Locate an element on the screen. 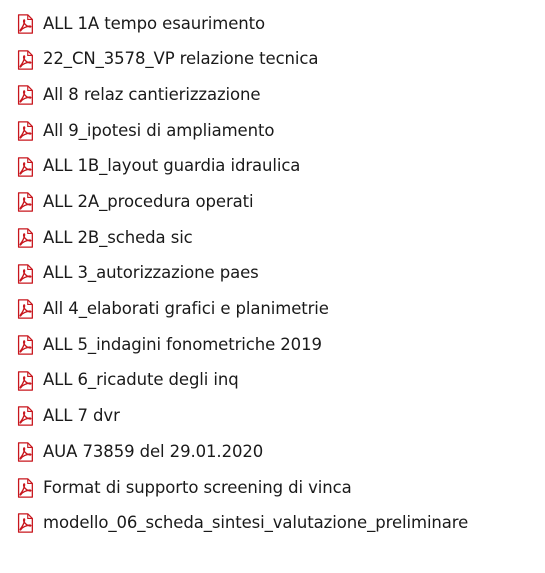 Image resolution: width=545 pixels, height=573 pixels. file-list-item: Format di supporto screening di vinca is located at coordinates (279, 488).